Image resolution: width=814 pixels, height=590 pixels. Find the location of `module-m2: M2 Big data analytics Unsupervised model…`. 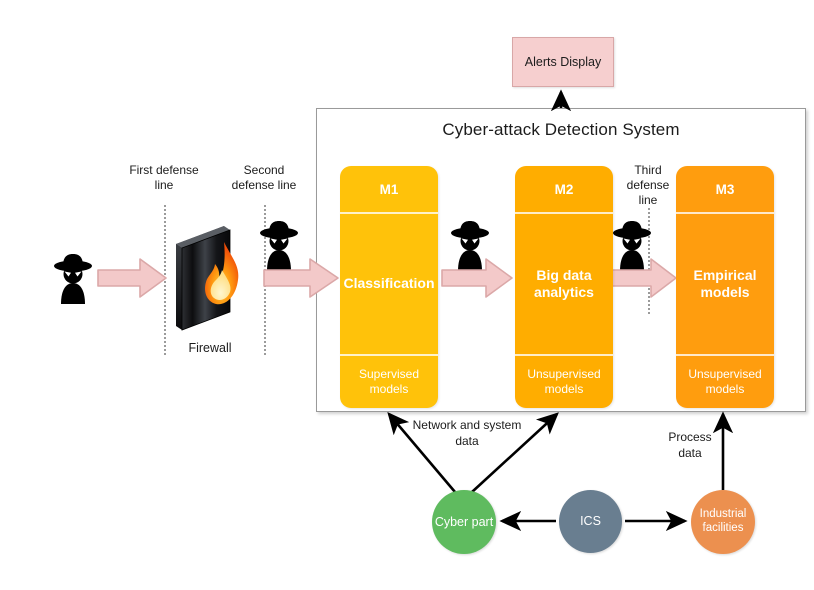

module-m2: M2 Big data analytics Unsupervised model… is located at coordinates (564, 287).